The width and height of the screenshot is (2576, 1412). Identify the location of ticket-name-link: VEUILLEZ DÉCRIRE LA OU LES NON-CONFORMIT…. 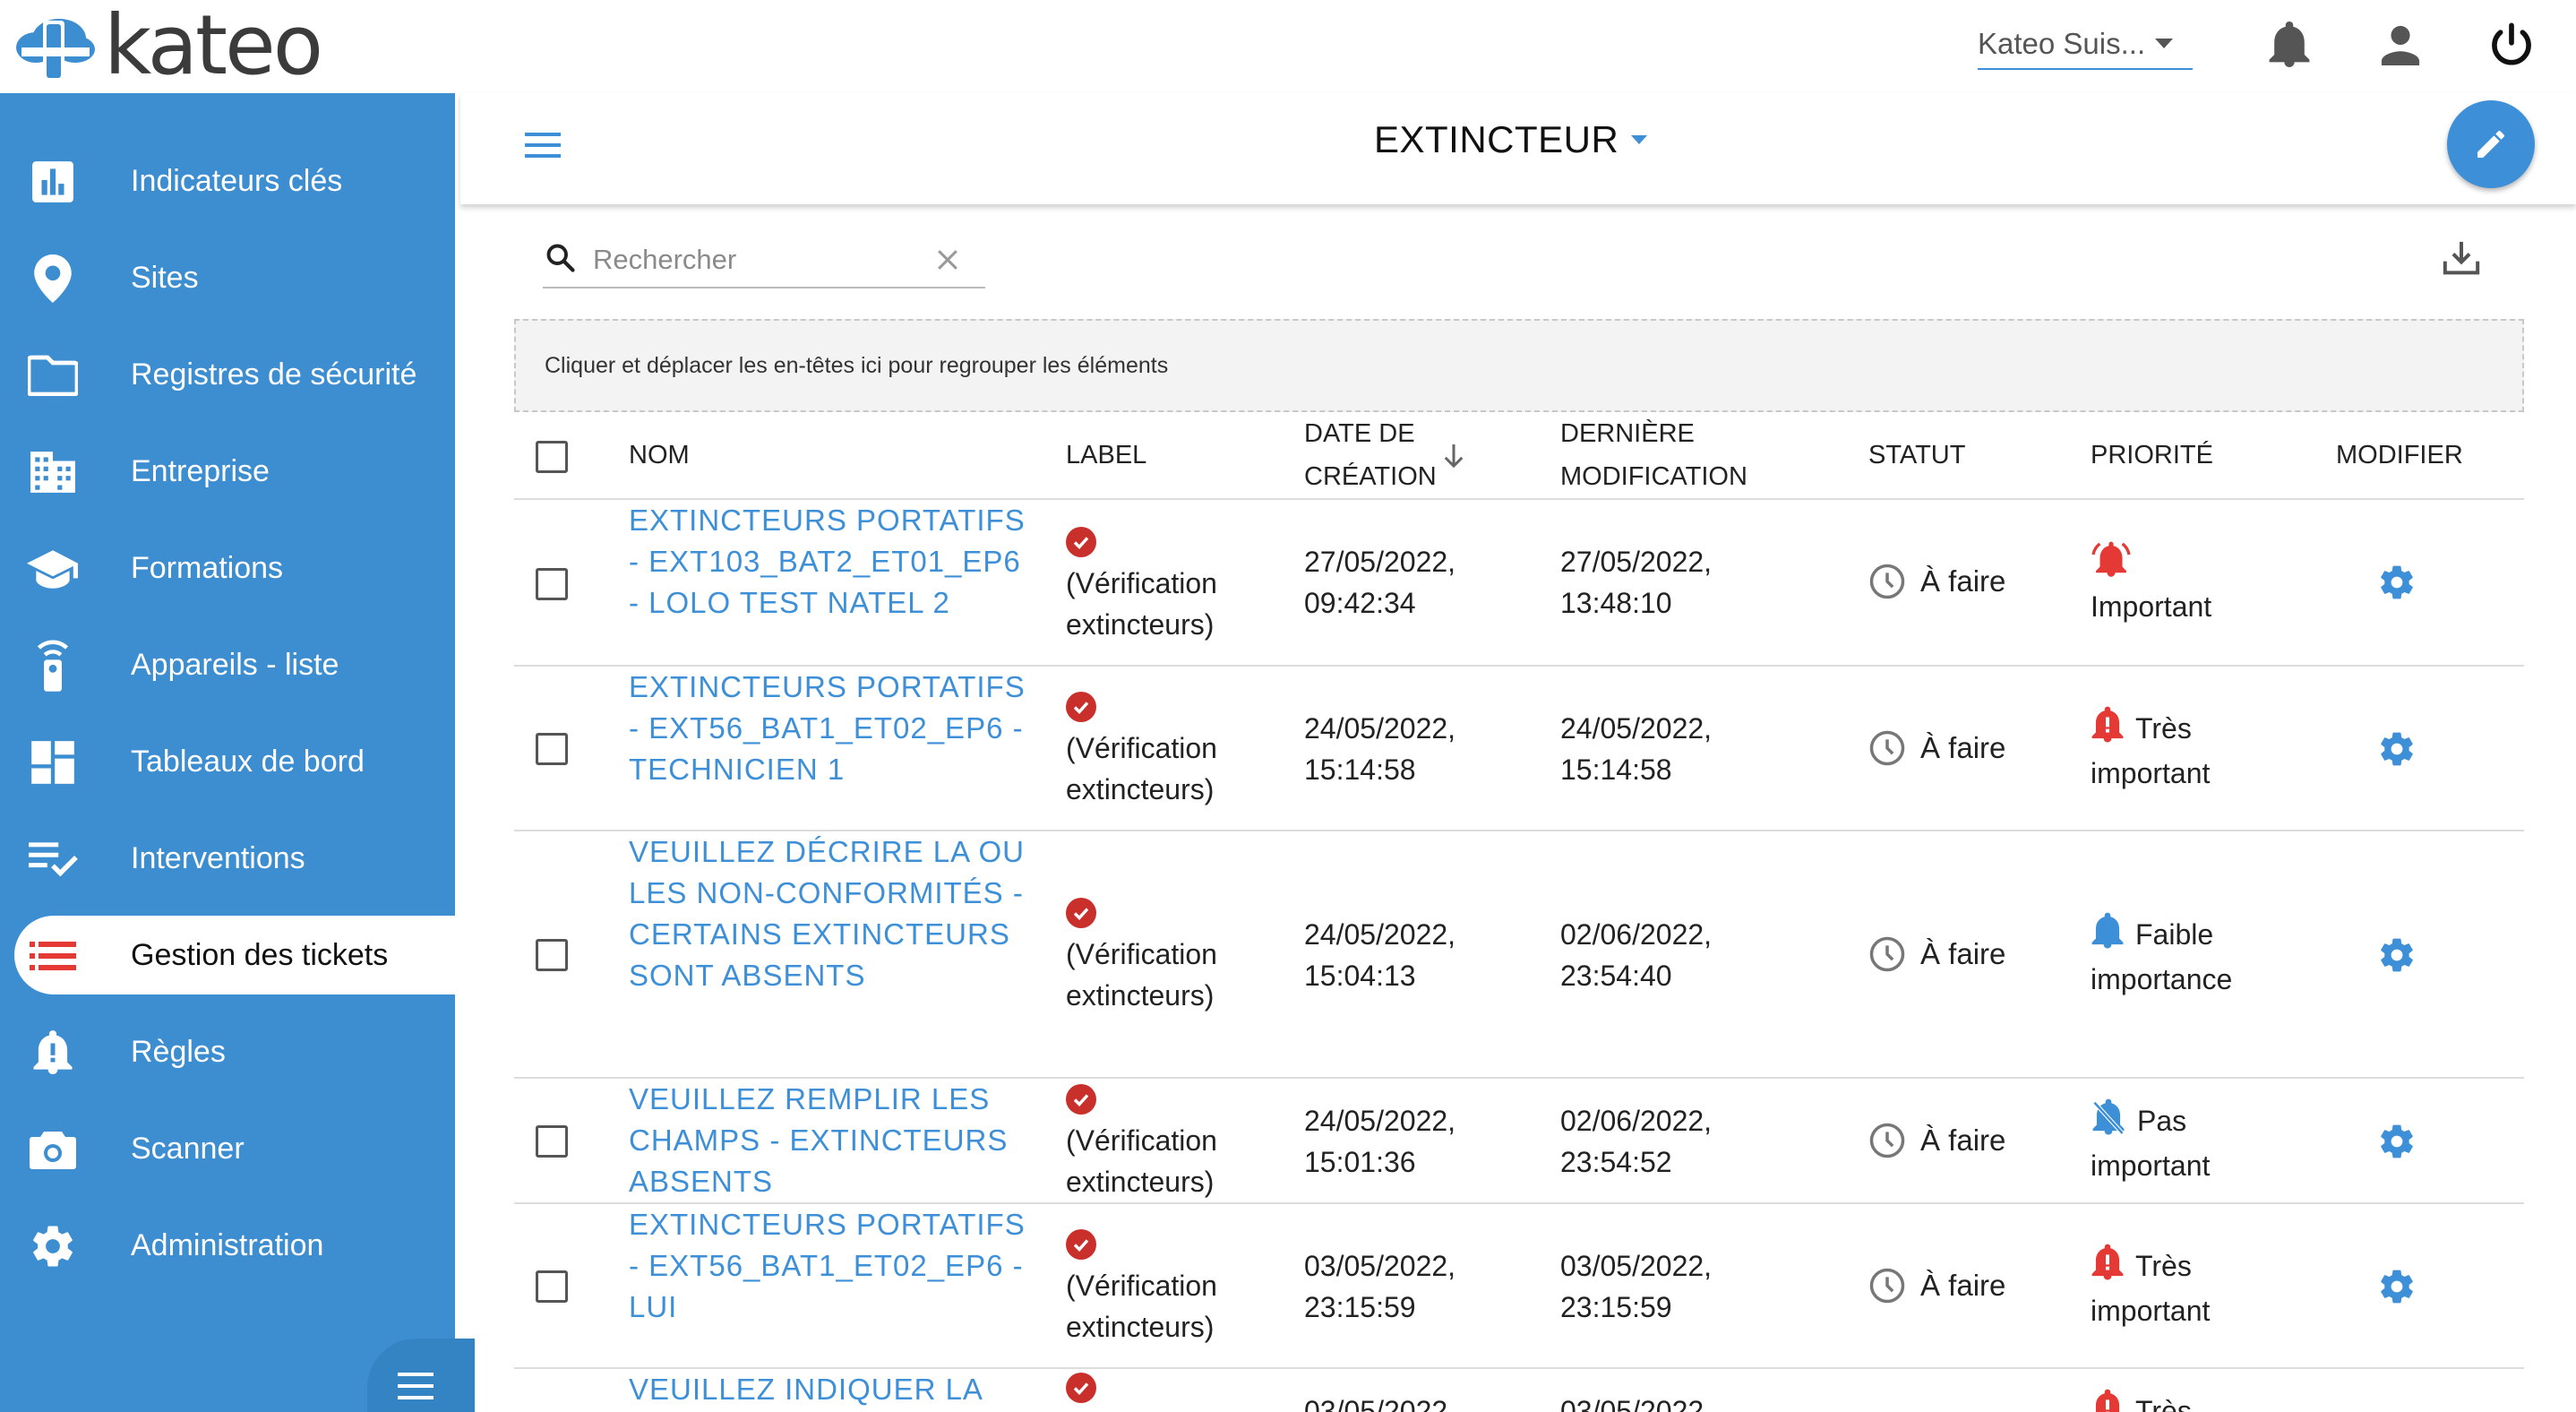
(830, 913).